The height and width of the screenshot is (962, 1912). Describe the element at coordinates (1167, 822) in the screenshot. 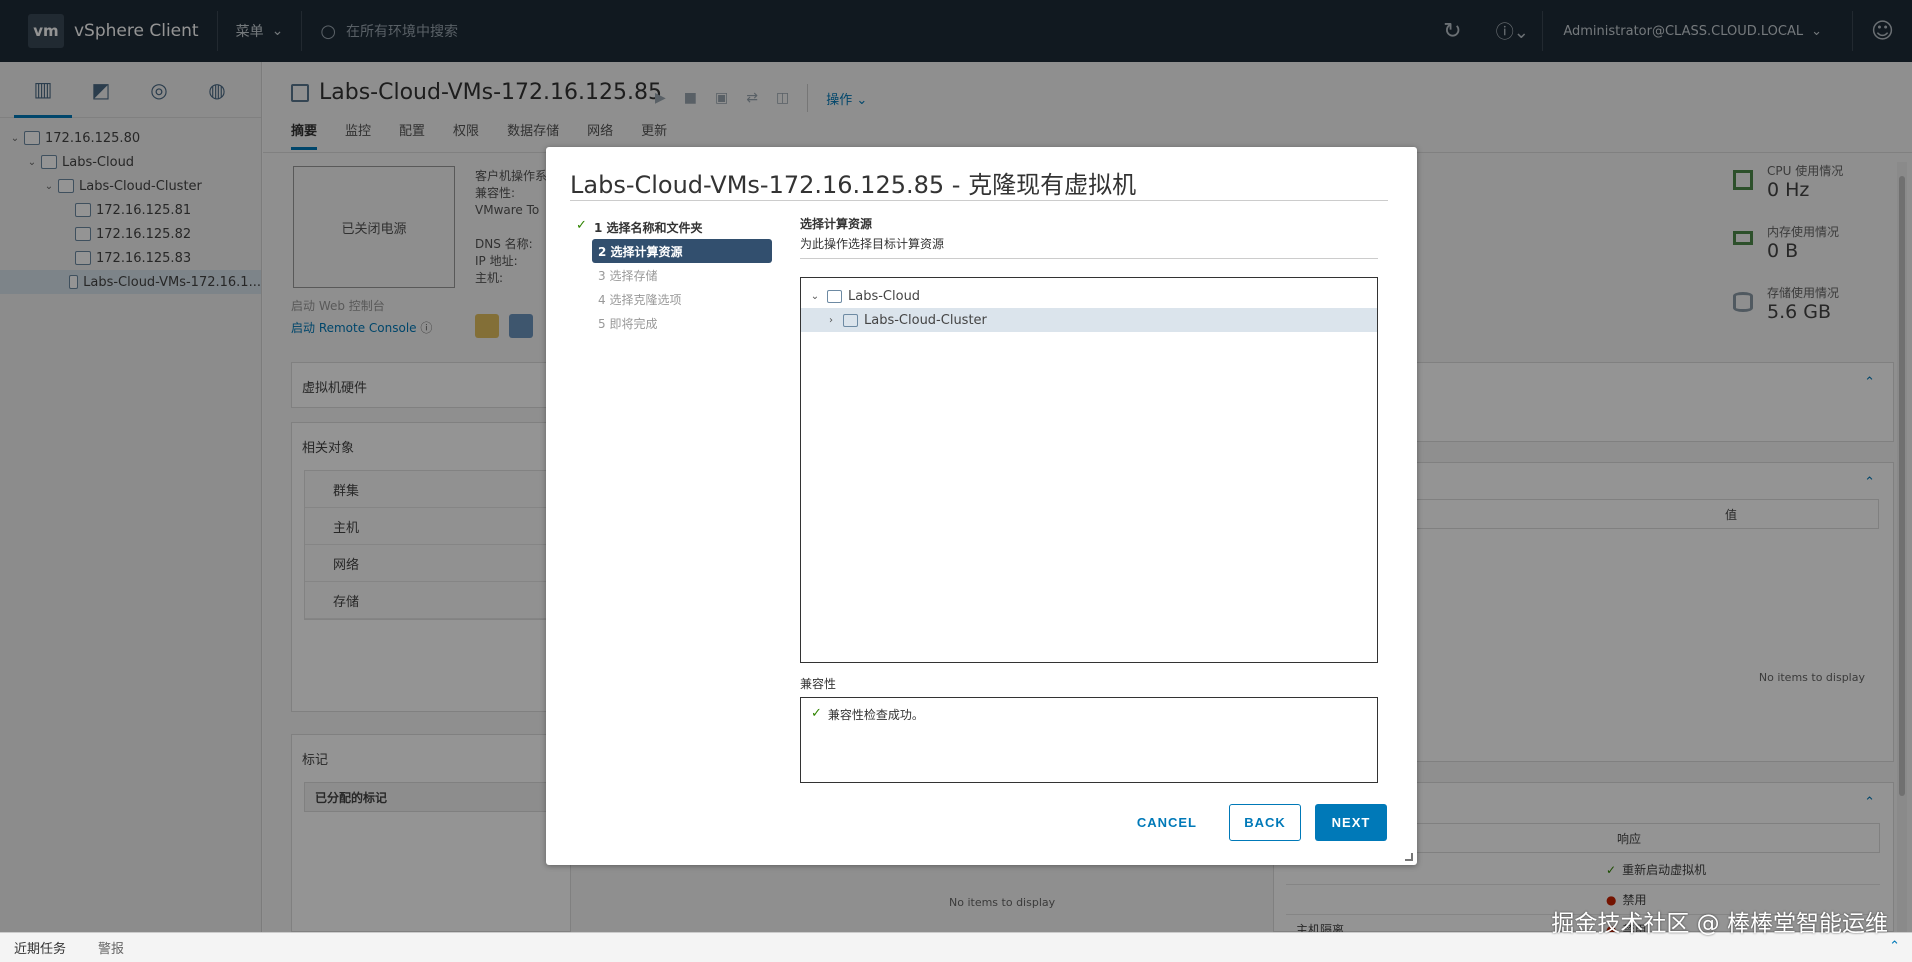

I see `cancel-button: CANCEL` at that location.